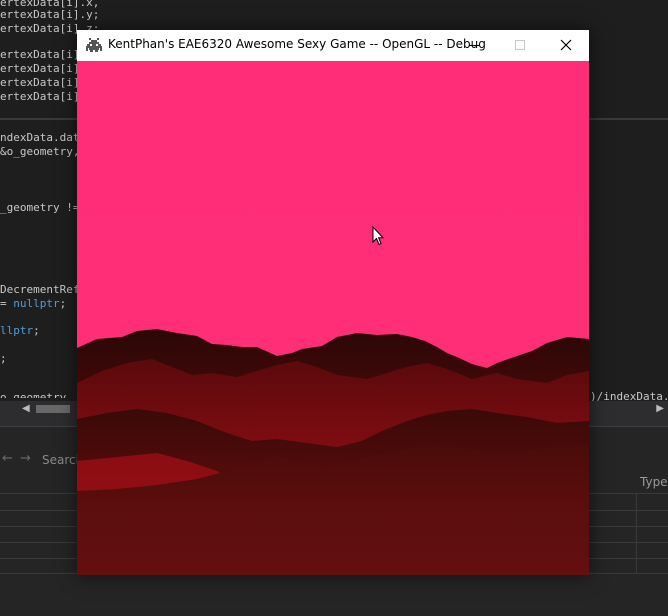  I want to click on space-invader-icon, so click(94, 45).